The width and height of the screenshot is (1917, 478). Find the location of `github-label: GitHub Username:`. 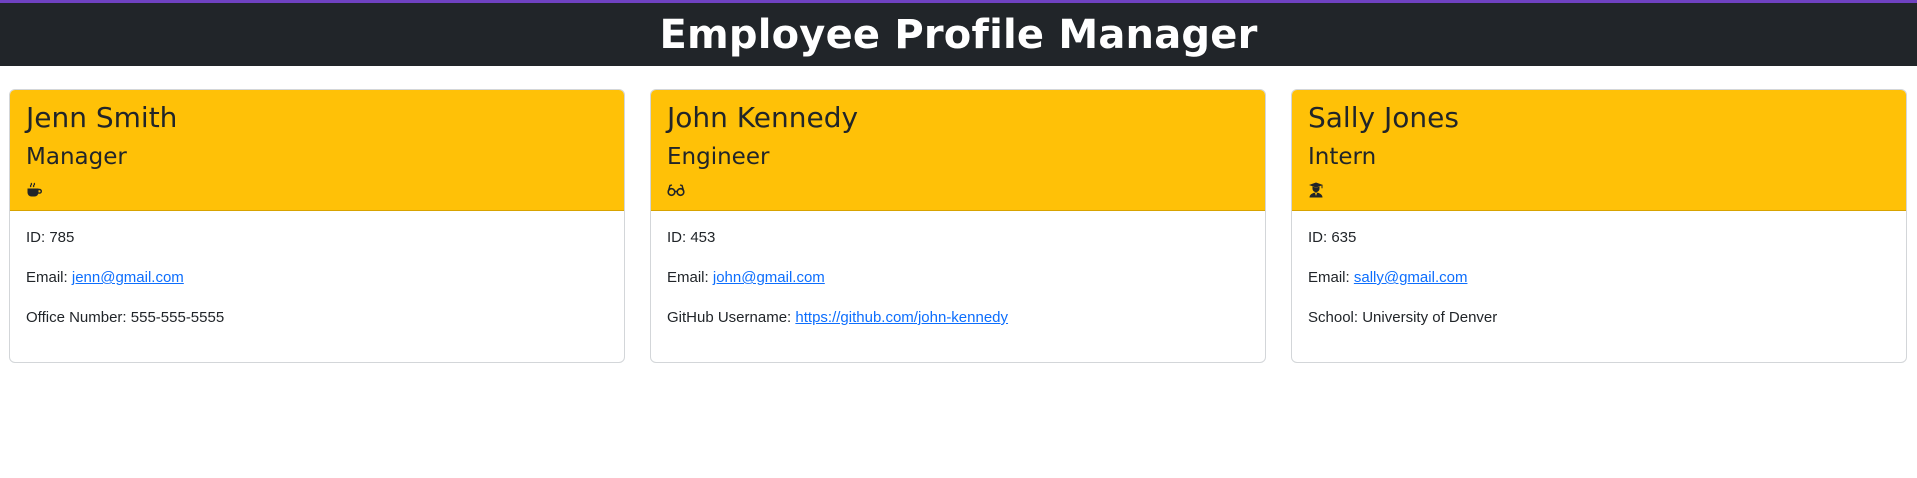

github-label: GitHub Username: is located at coordinates (729, 317).